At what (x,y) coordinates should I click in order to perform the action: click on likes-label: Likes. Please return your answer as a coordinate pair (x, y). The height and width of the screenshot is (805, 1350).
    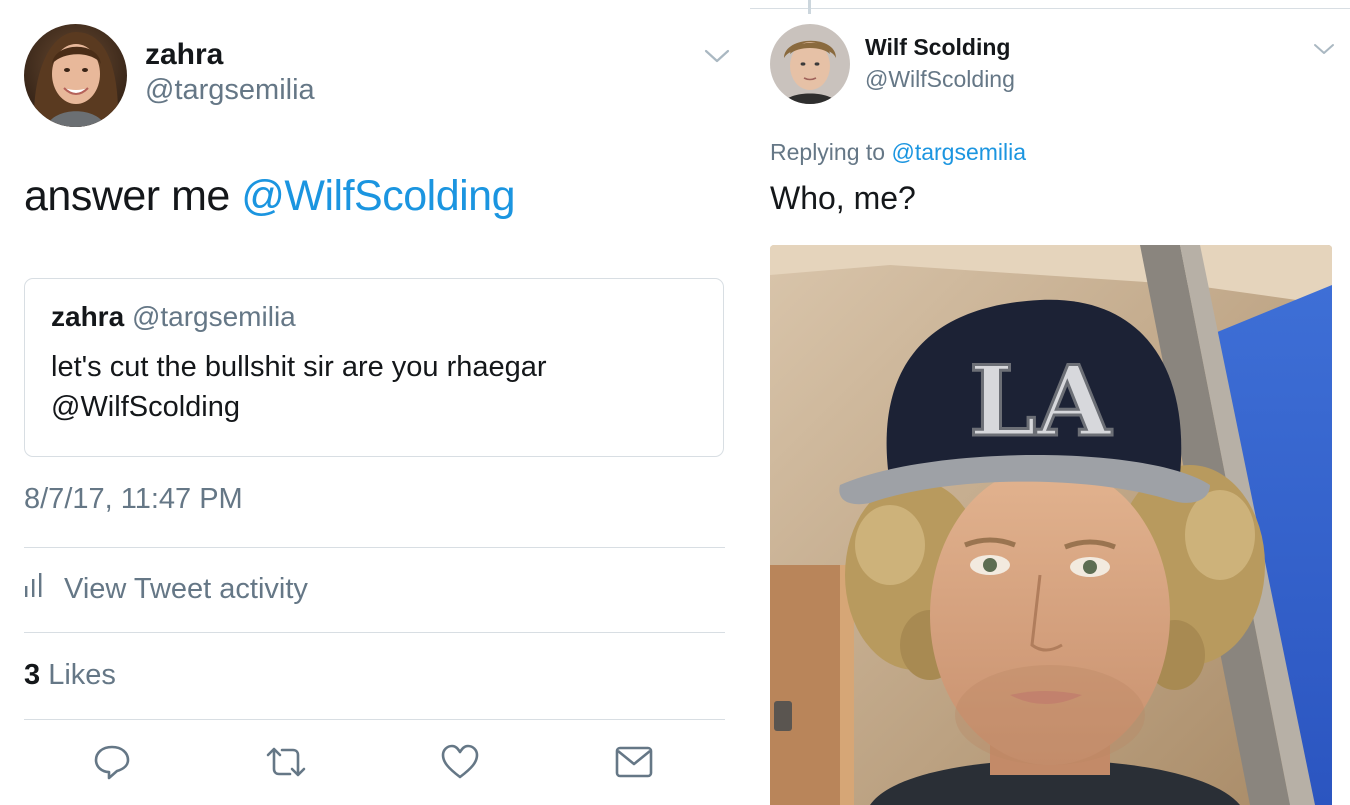
    Looking at the image, I should click on (82, 675).